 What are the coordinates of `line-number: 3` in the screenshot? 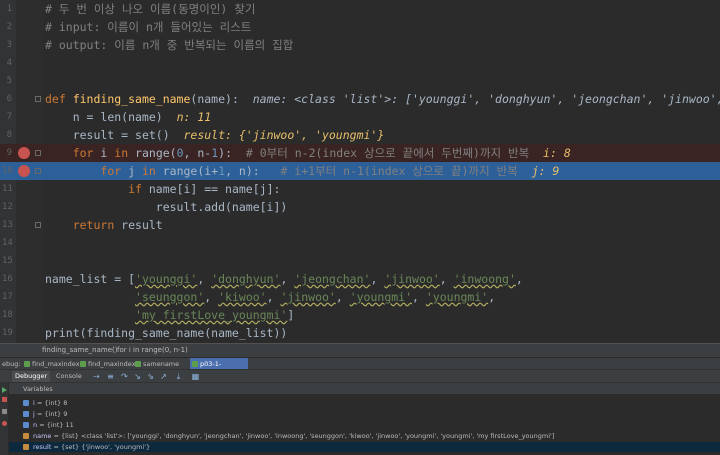 It's located at (9, 45).